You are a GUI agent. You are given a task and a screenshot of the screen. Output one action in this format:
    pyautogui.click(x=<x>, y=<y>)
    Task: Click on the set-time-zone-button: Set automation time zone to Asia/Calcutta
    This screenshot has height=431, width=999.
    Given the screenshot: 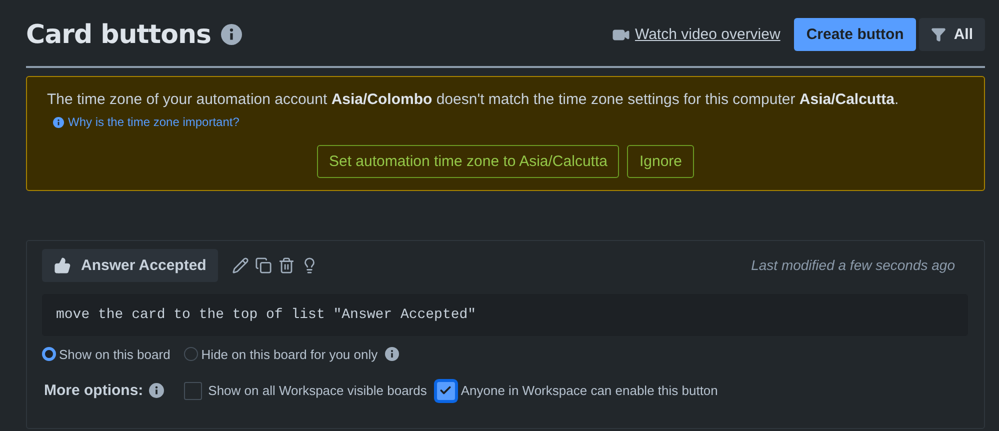 What is the action you would take?
    pyautogui.click(x=468, y=161)
    